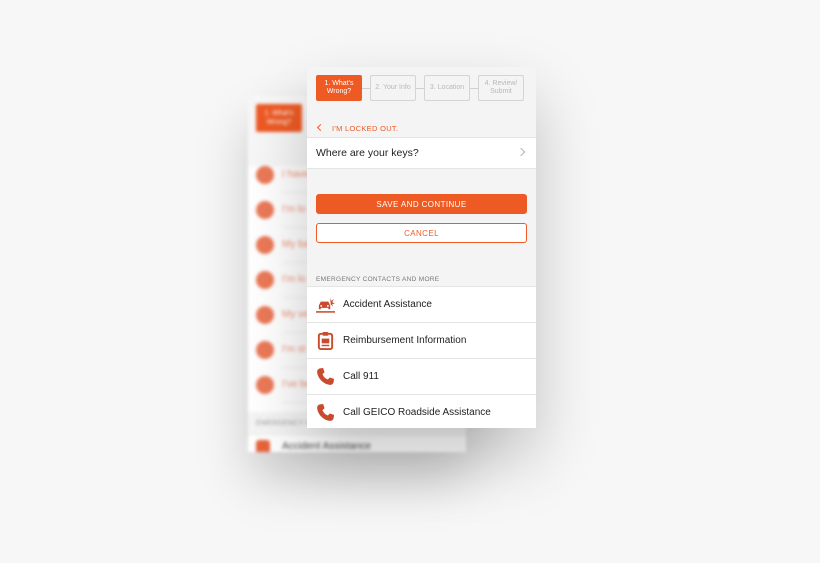 Image resolution: width=820 pixels, height=563 pixels. What do you see at coordinates (421, 153) in the screenshot?
I see `question-row: Where are your keys?` at bounding box center [421, 153].